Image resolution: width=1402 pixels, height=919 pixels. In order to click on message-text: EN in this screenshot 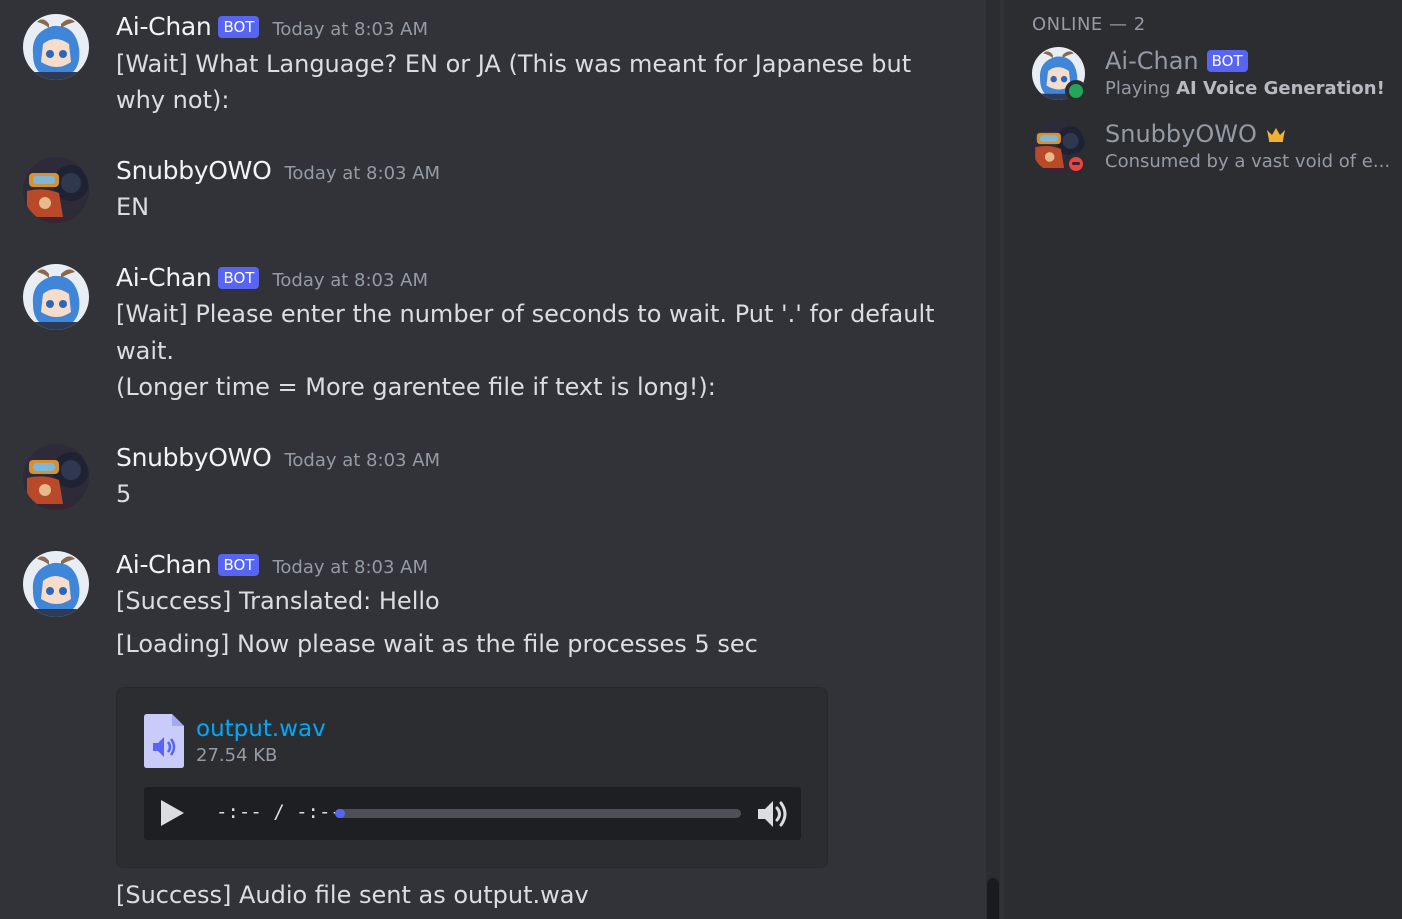, I will do `click(133, 207)`.